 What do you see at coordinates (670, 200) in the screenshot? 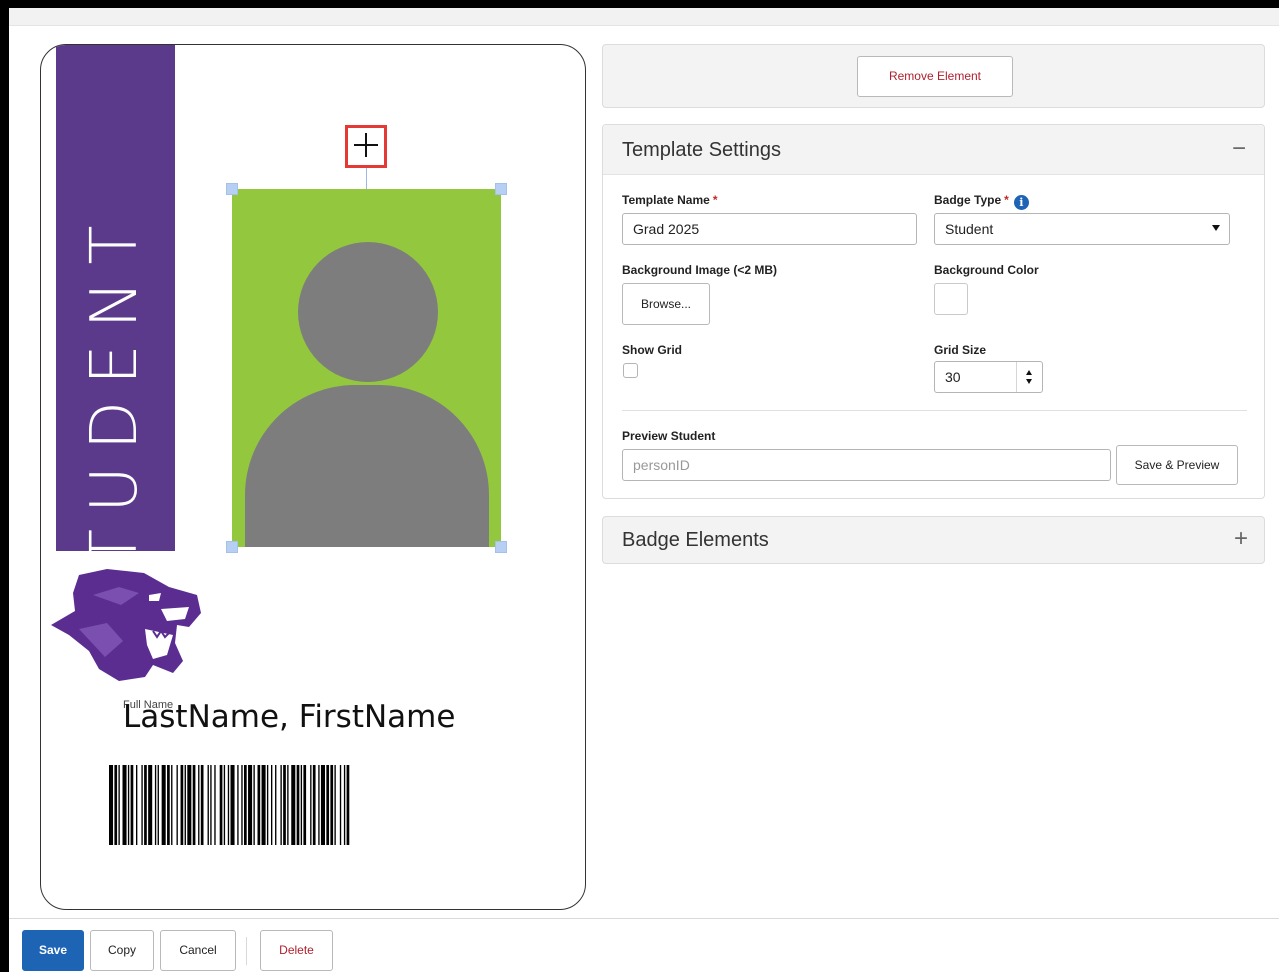
I see `template-name-label: Template Name *` at bounding box center [670, 200].